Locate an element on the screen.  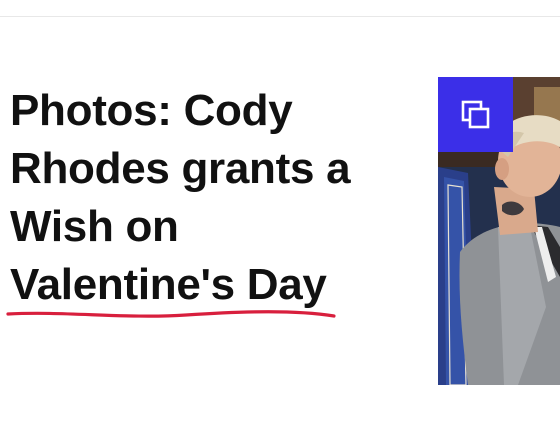
top-divider is located at coordinates (280, 16).